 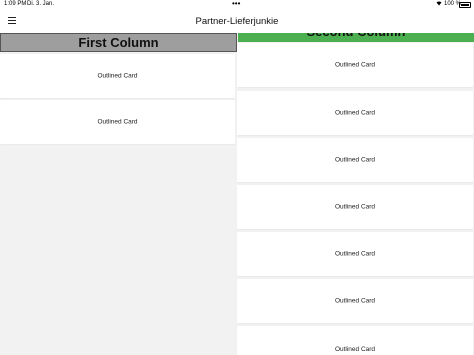 I want to click on app-bar: Partner-Lieferjunkie, so click(x=237, y=21).